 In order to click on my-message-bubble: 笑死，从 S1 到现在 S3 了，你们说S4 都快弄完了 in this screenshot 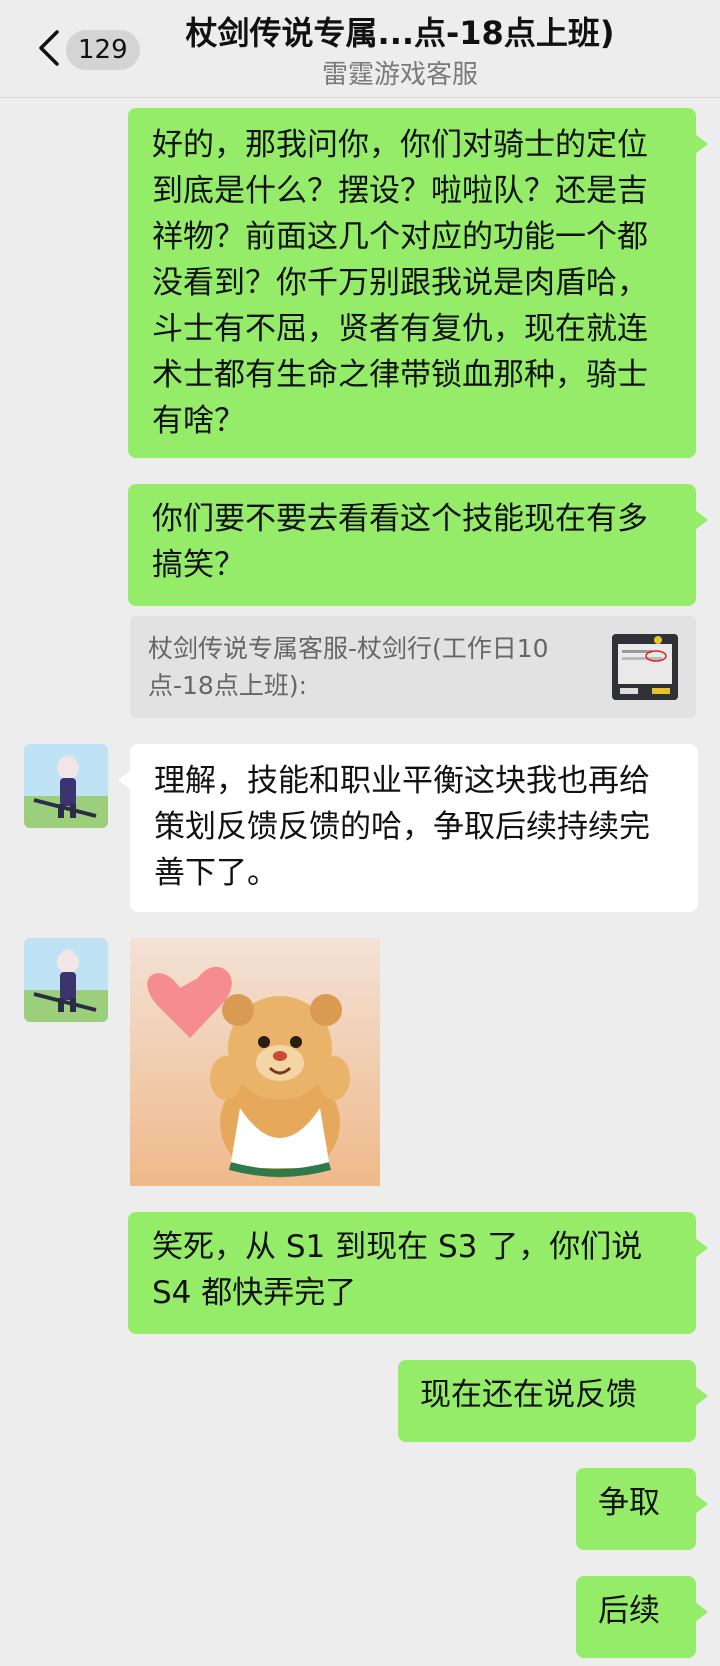, I will do `click(418, 1273)`.